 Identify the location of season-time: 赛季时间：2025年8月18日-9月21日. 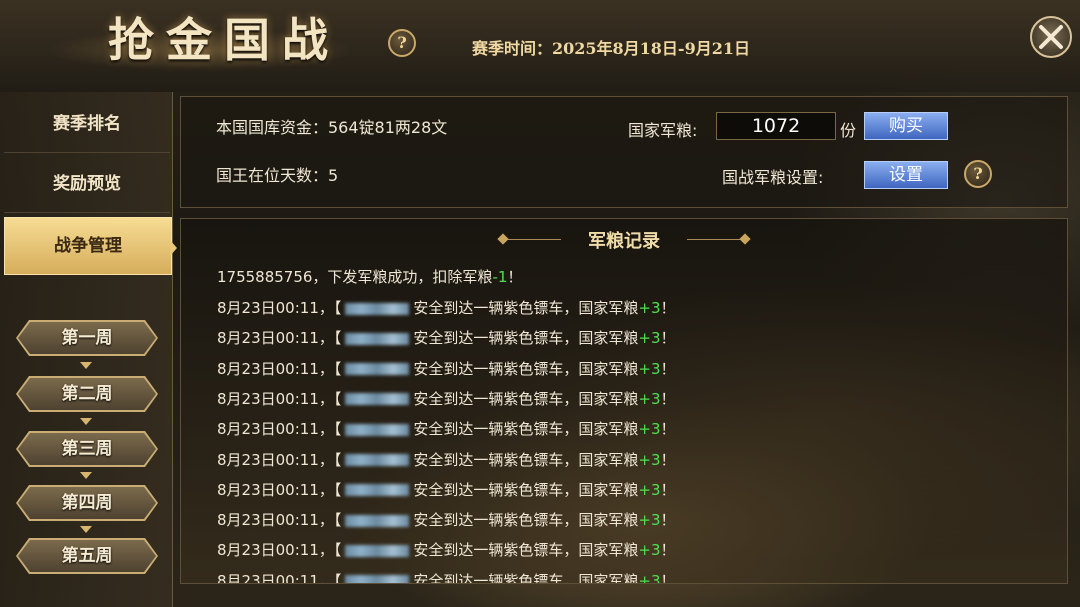
(611, 48).